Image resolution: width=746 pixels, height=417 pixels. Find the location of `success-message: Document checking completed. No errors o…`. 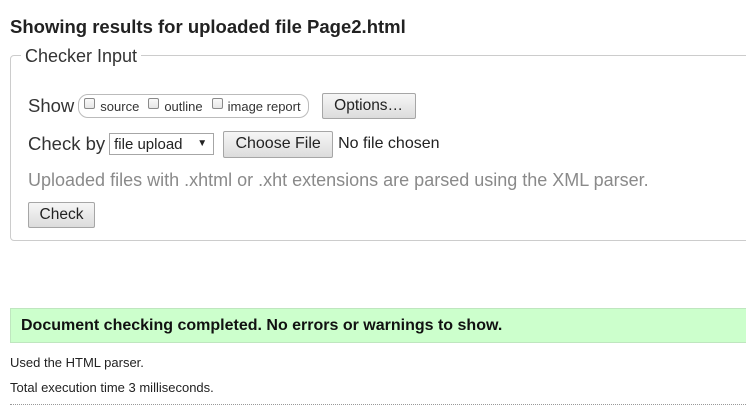

success-message: Document checking completed. No errors o… is located at coordinates (378, 325).